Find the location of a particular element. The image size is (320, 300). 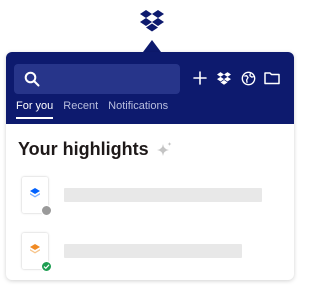

dropbox-logo-icon is located at coordinates (152, 20).